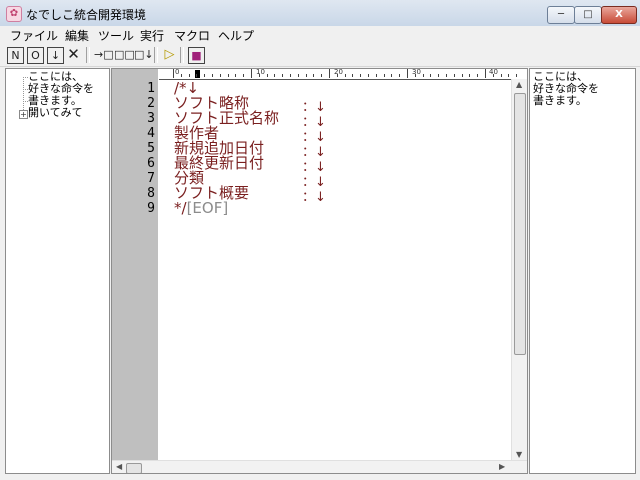 This screenshot has height=480, width=640. I want to click on run-icon: ▷, so click(169, 54).